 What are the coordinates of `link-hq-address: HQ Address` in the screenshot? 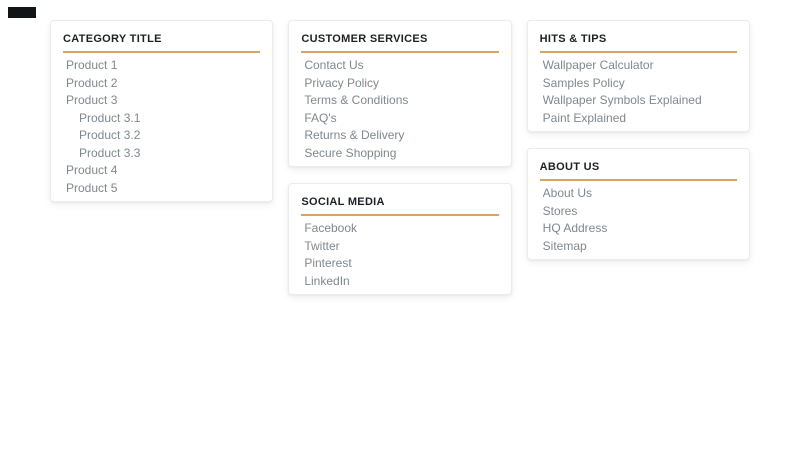 It's located at (640, 229).